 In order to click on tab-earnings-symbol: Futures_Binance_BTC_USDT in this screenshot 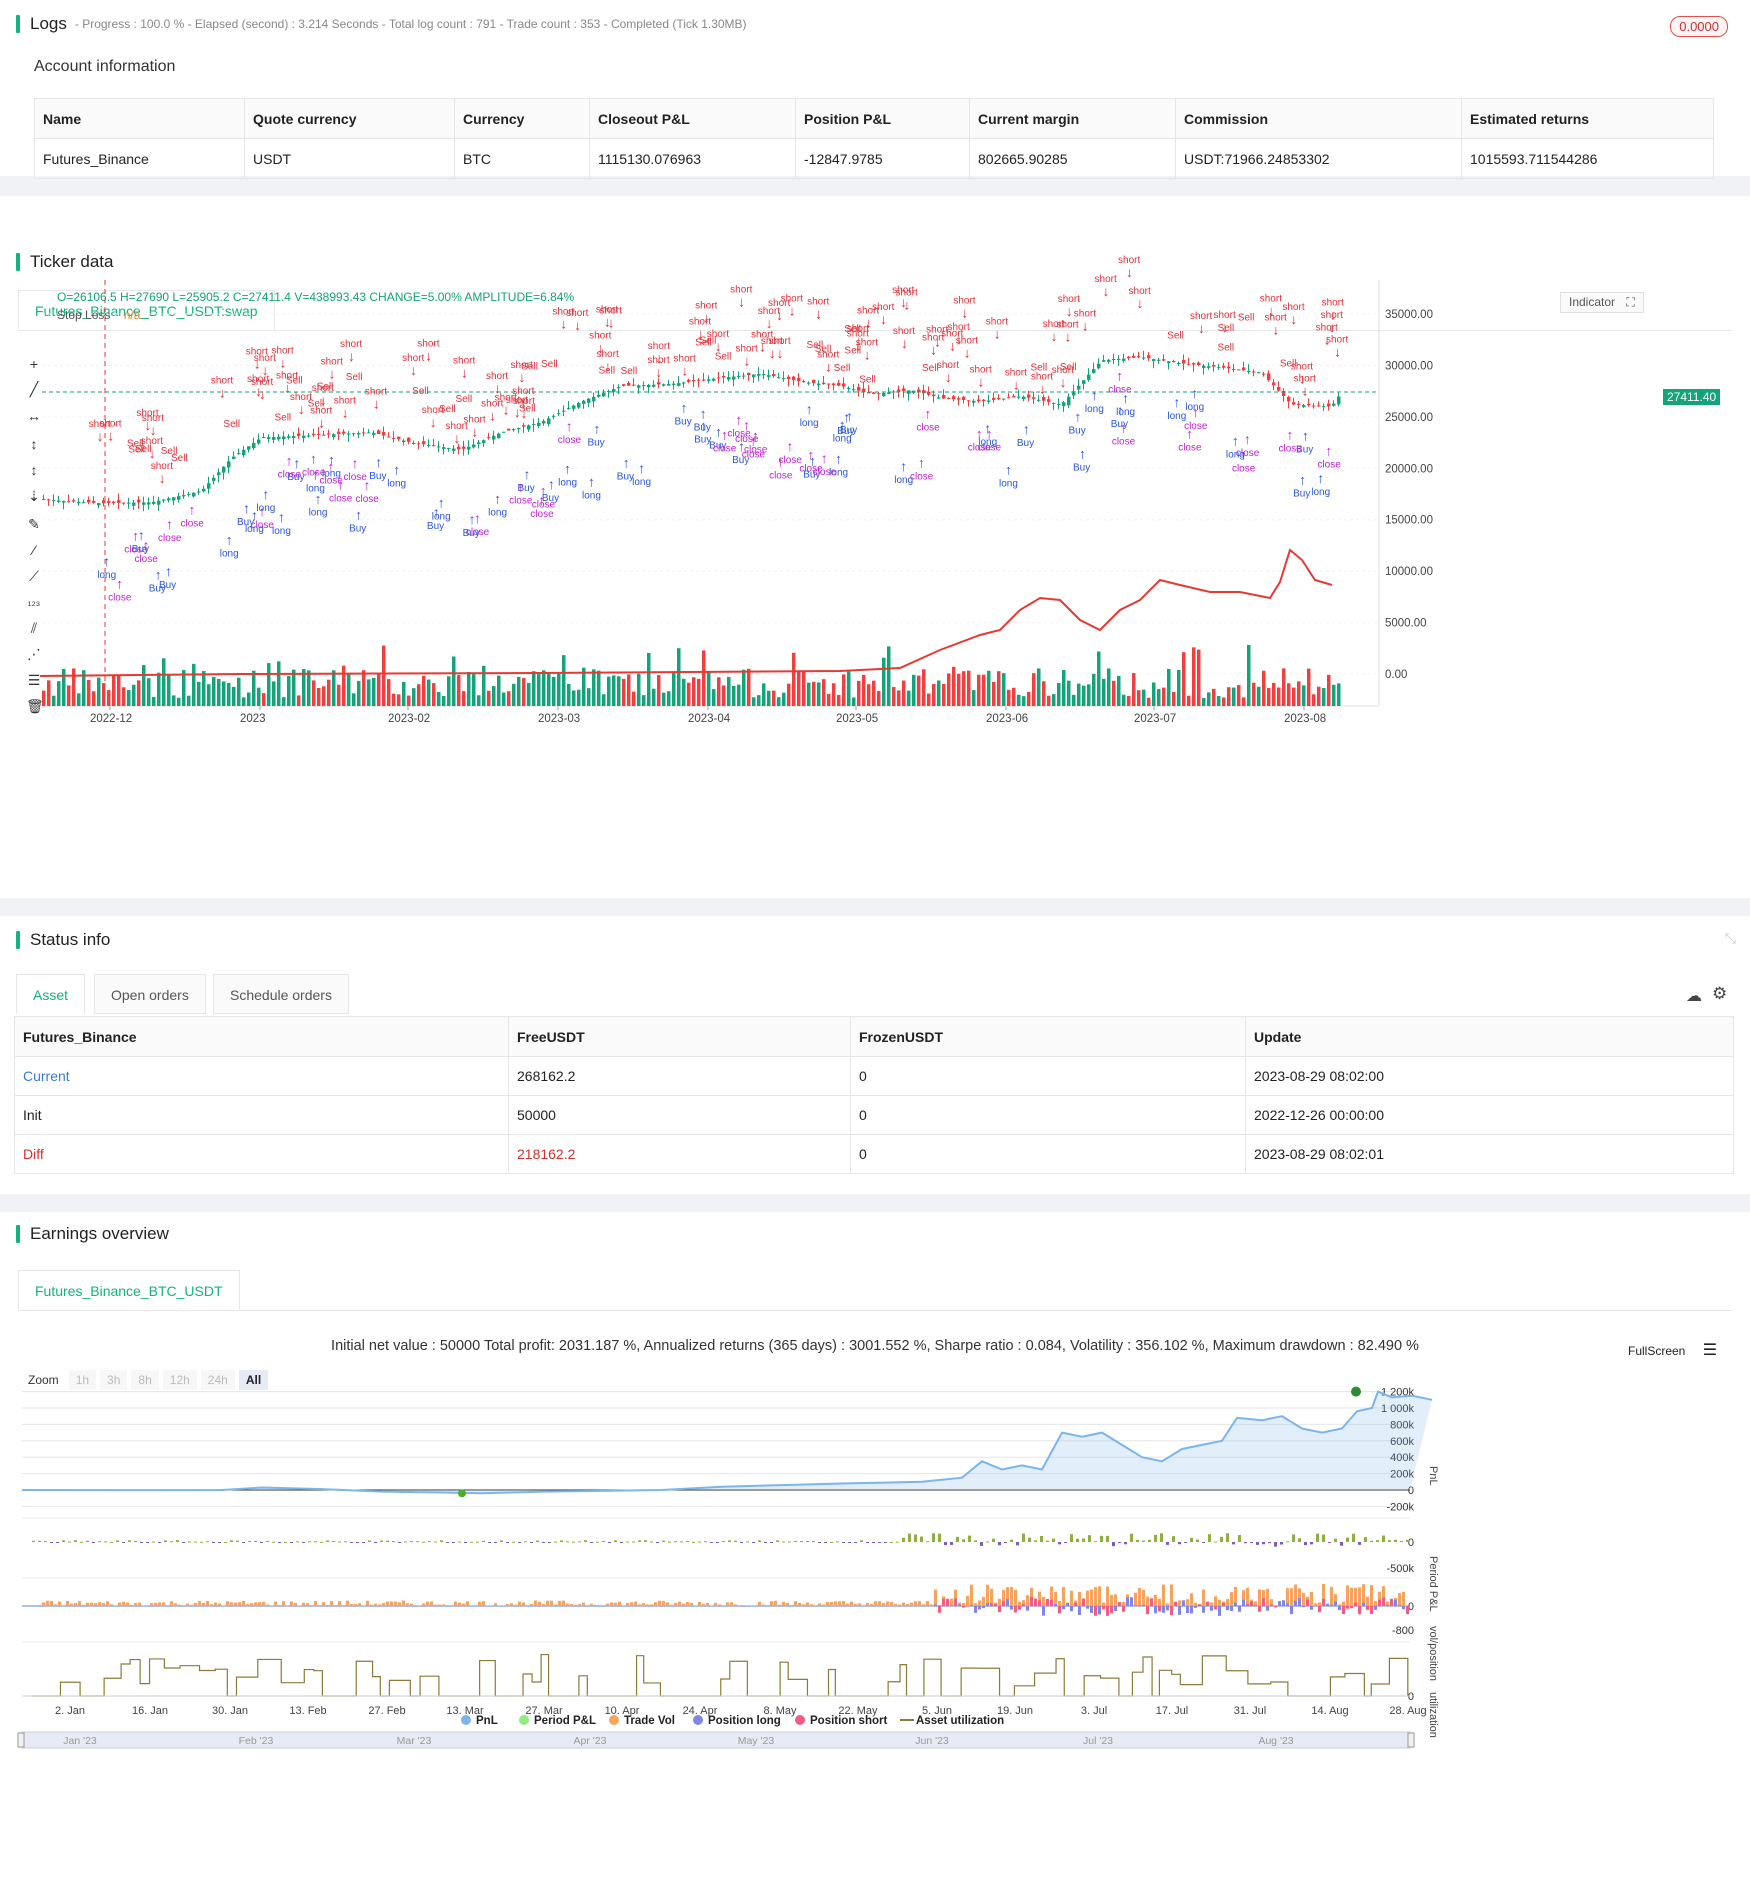, I will do `click(129, 1290)`.